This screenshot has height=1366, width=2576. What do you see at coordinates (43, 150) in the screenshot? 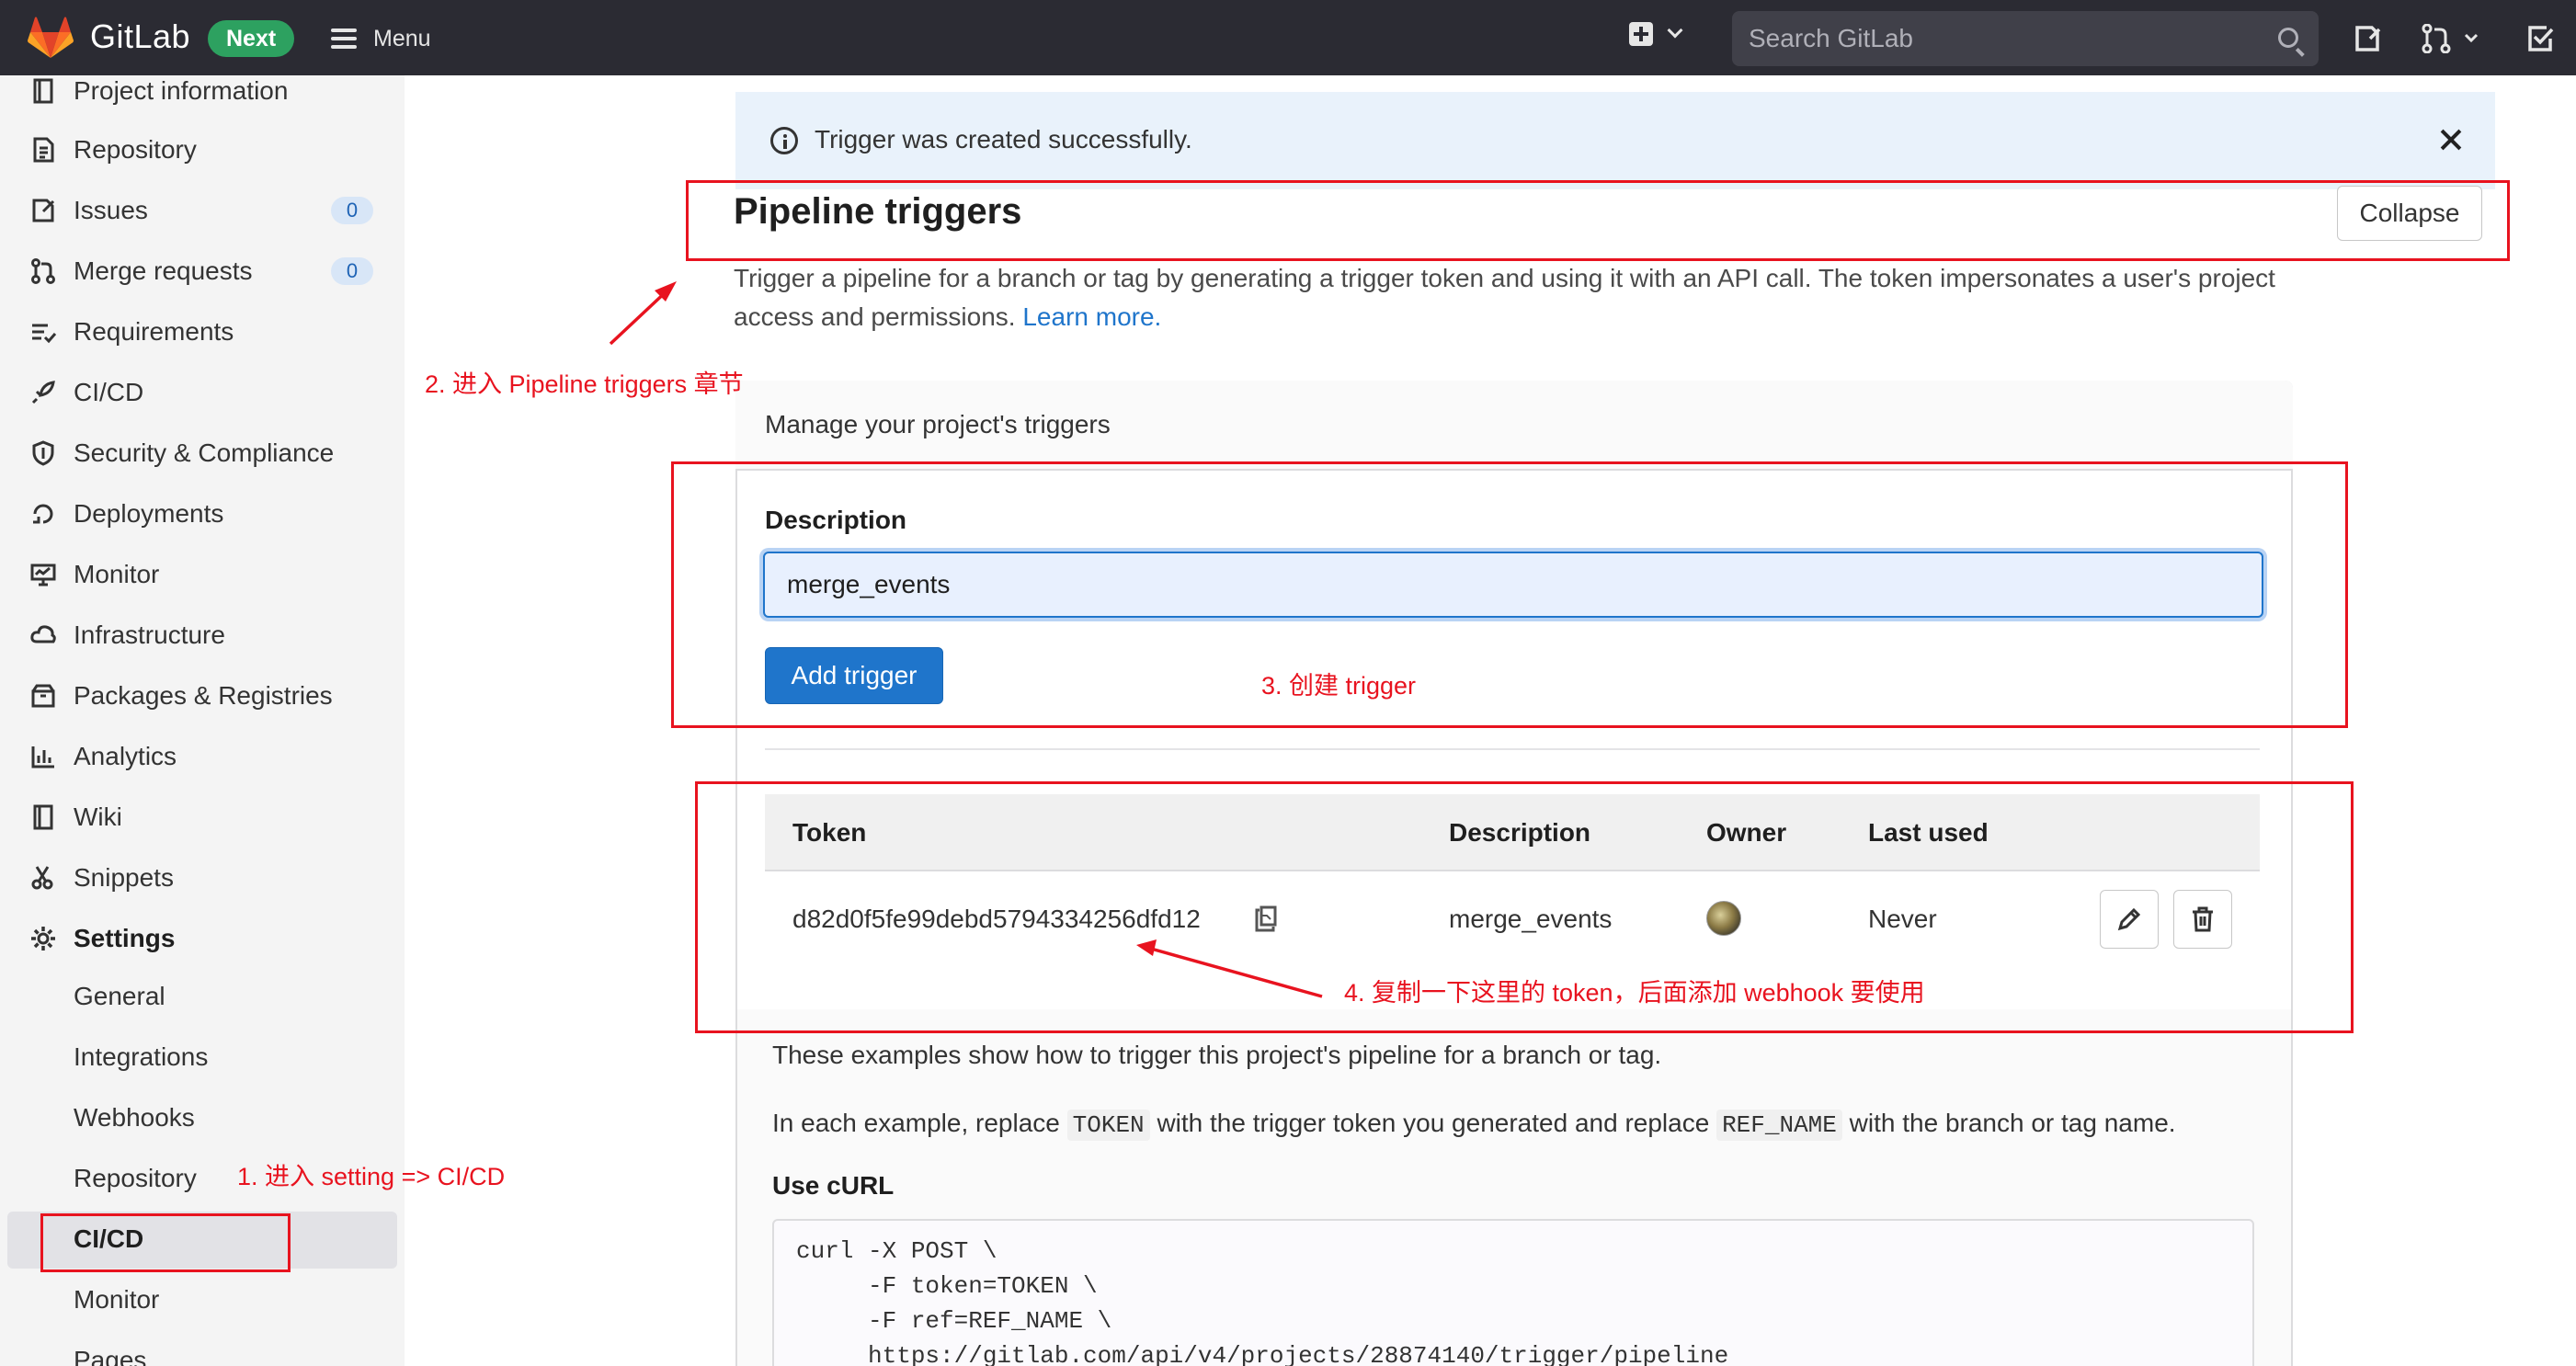
I see `doc-icon` at bounding box center [43, 150].